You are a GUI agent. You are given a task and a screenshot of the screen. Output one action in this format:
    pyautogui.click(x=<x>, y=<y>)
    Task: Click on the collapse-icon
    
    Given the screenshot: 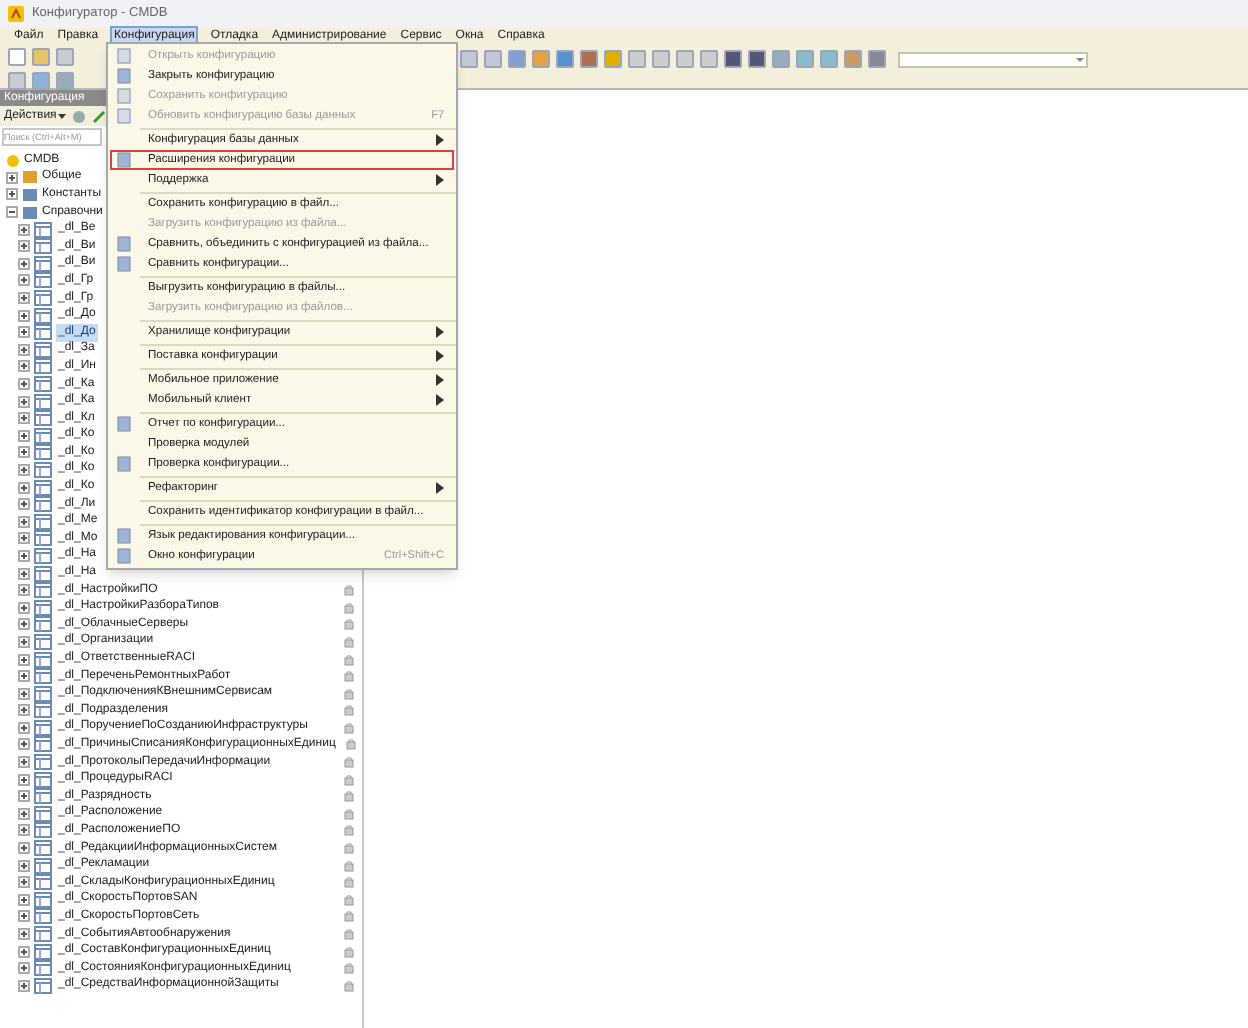 What is the action you would take?
    pyautogui.click(x=12, y=212)
    